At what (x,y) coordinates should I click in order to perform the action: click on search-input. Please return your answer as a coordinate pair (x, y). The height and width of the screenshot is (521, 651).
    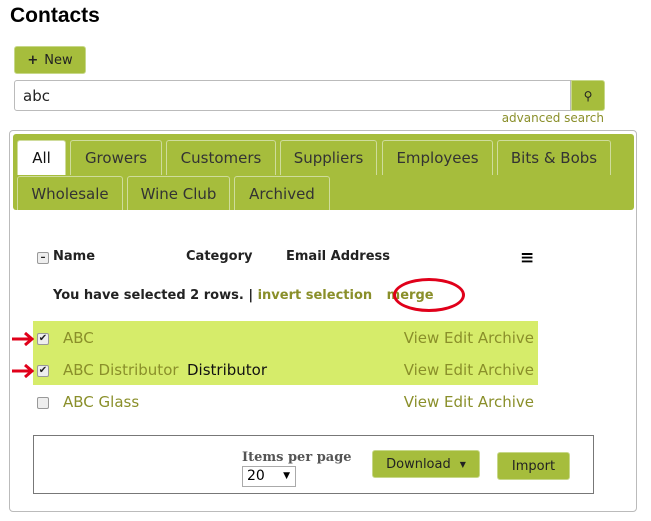
    Looking at the image, I should click on (292, 95).